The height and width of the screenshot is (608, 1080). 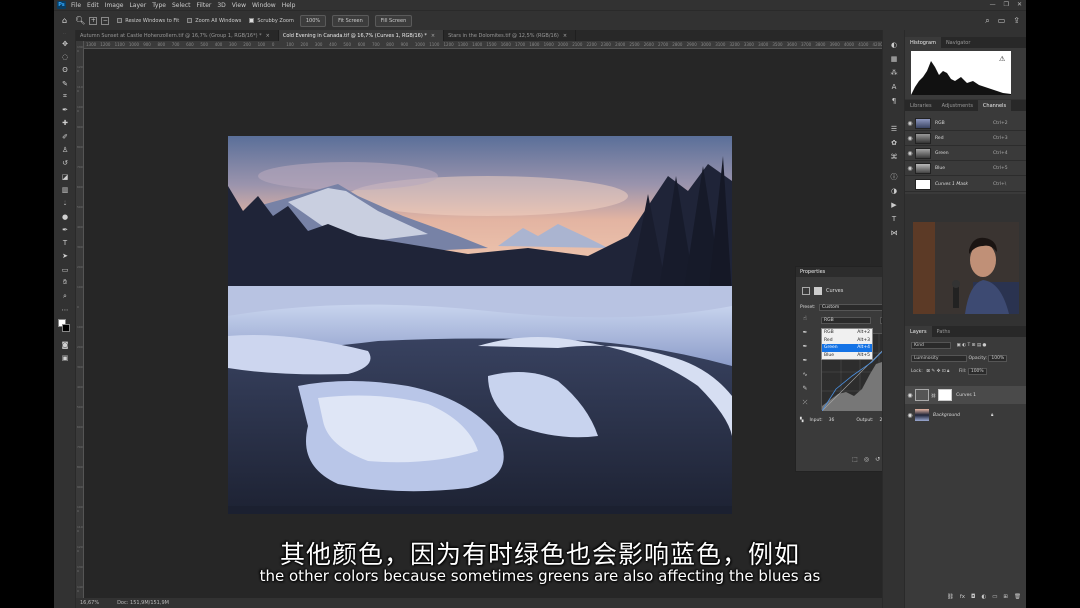 I want to click on character-panel-icon: A, so click(x=894, y=87).